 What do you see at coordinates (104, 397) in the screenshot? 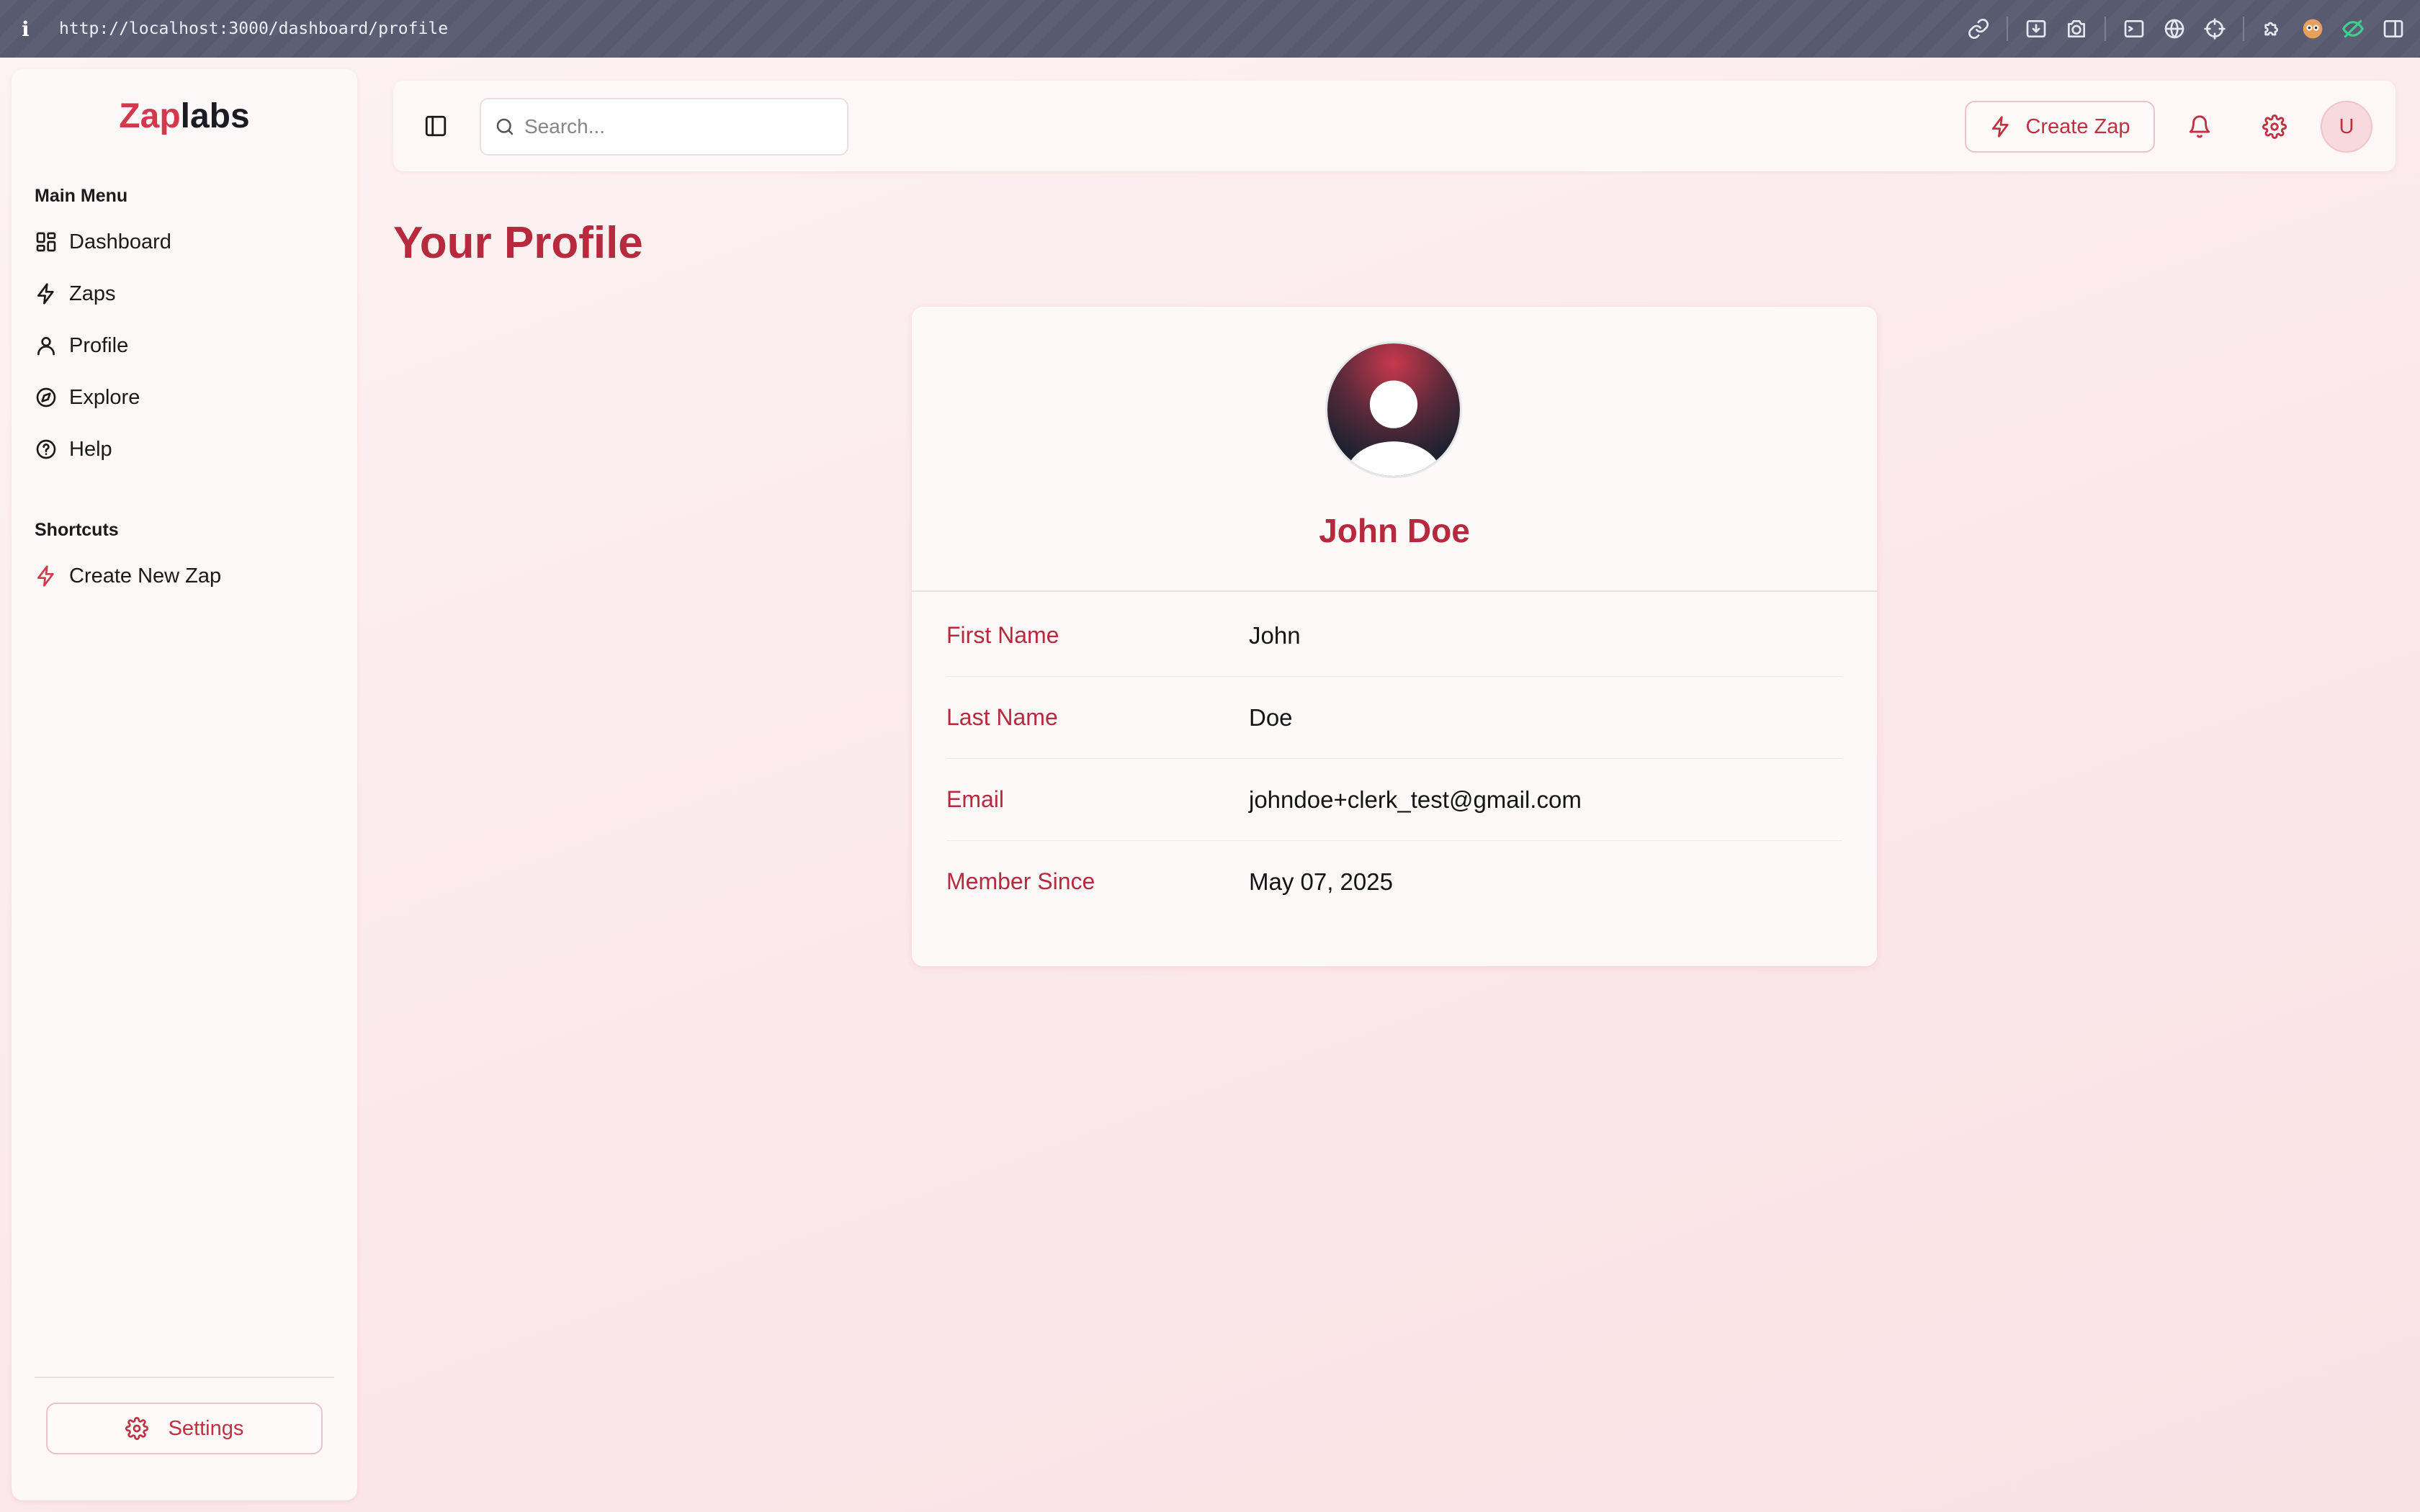
I see `sidebar-item-label: Explore` at bounding box center [104, 397].